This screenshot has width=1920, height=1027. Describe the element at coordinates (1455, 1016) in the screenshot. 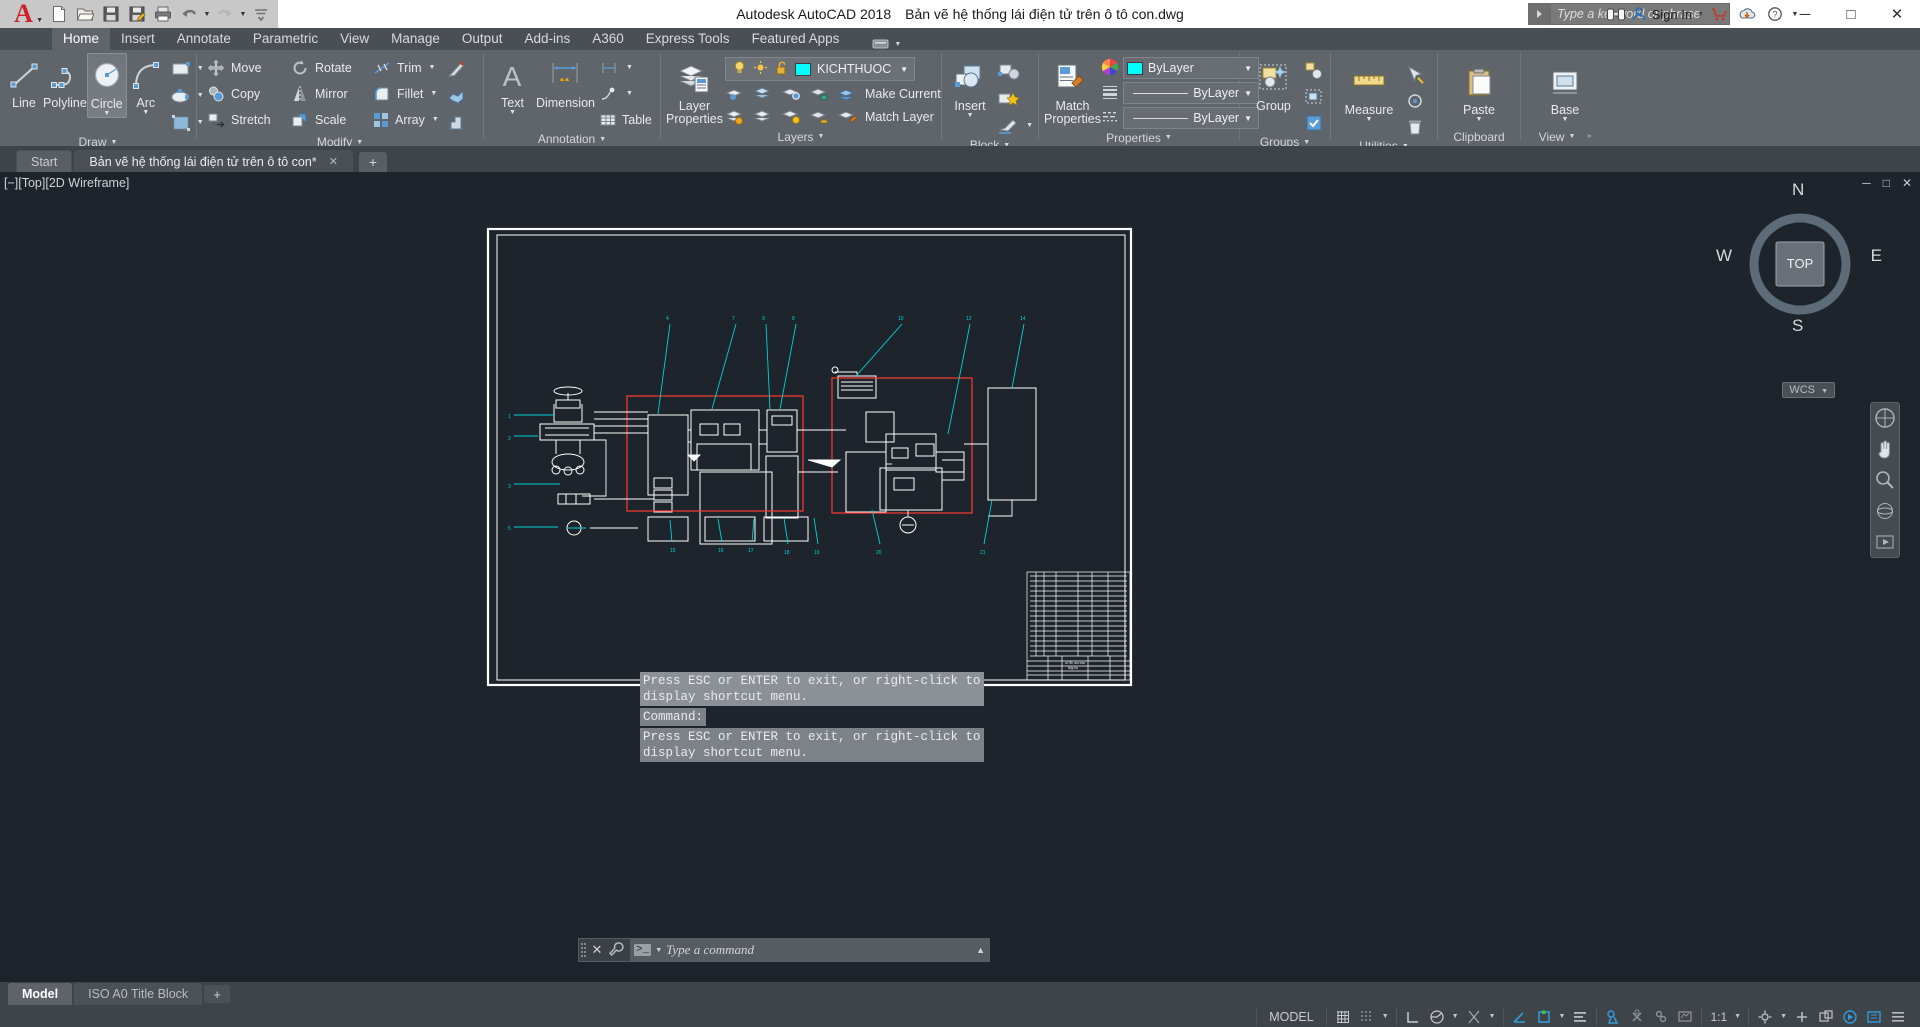

I see `polar-dropdown-icon: ▼` at that location.